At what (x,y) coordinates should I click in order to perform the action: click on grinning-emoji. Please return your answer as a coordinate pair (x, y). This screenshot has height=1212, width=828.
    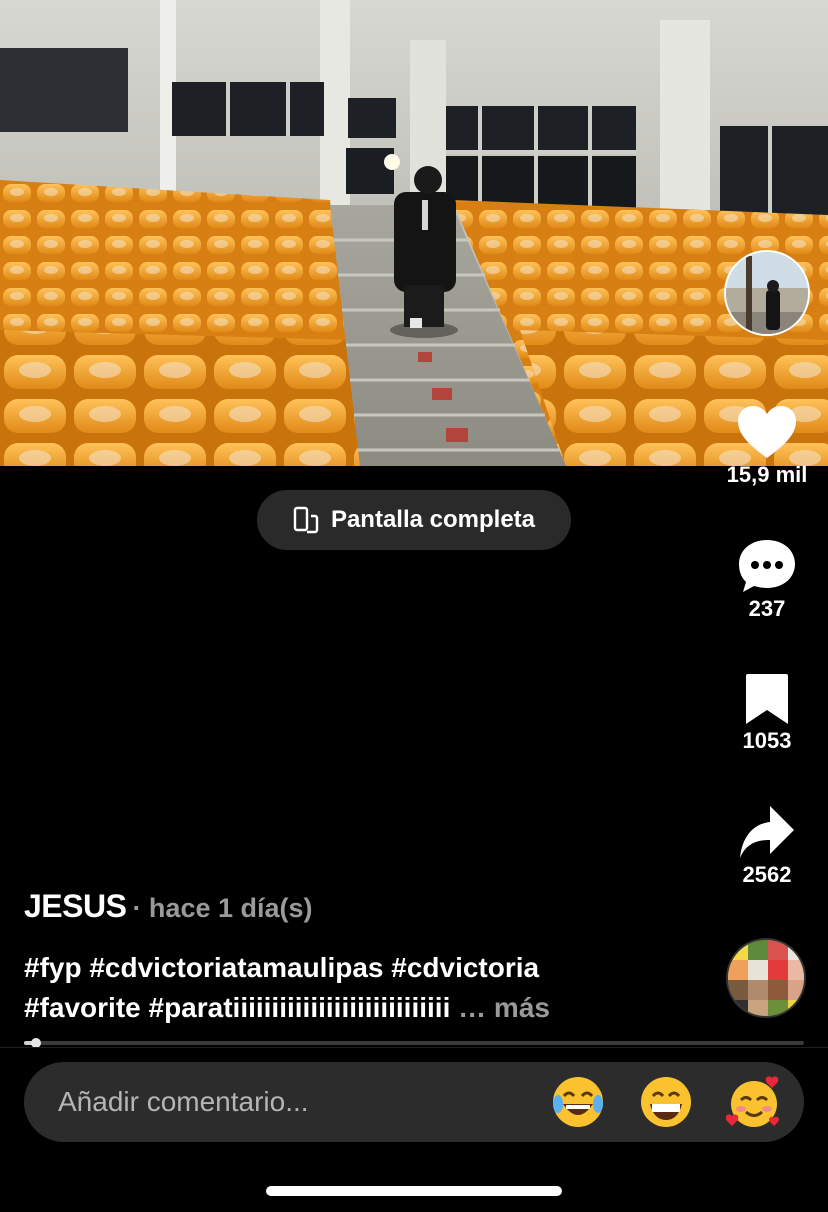
    Looking at the image, I should click on (666, 1102).